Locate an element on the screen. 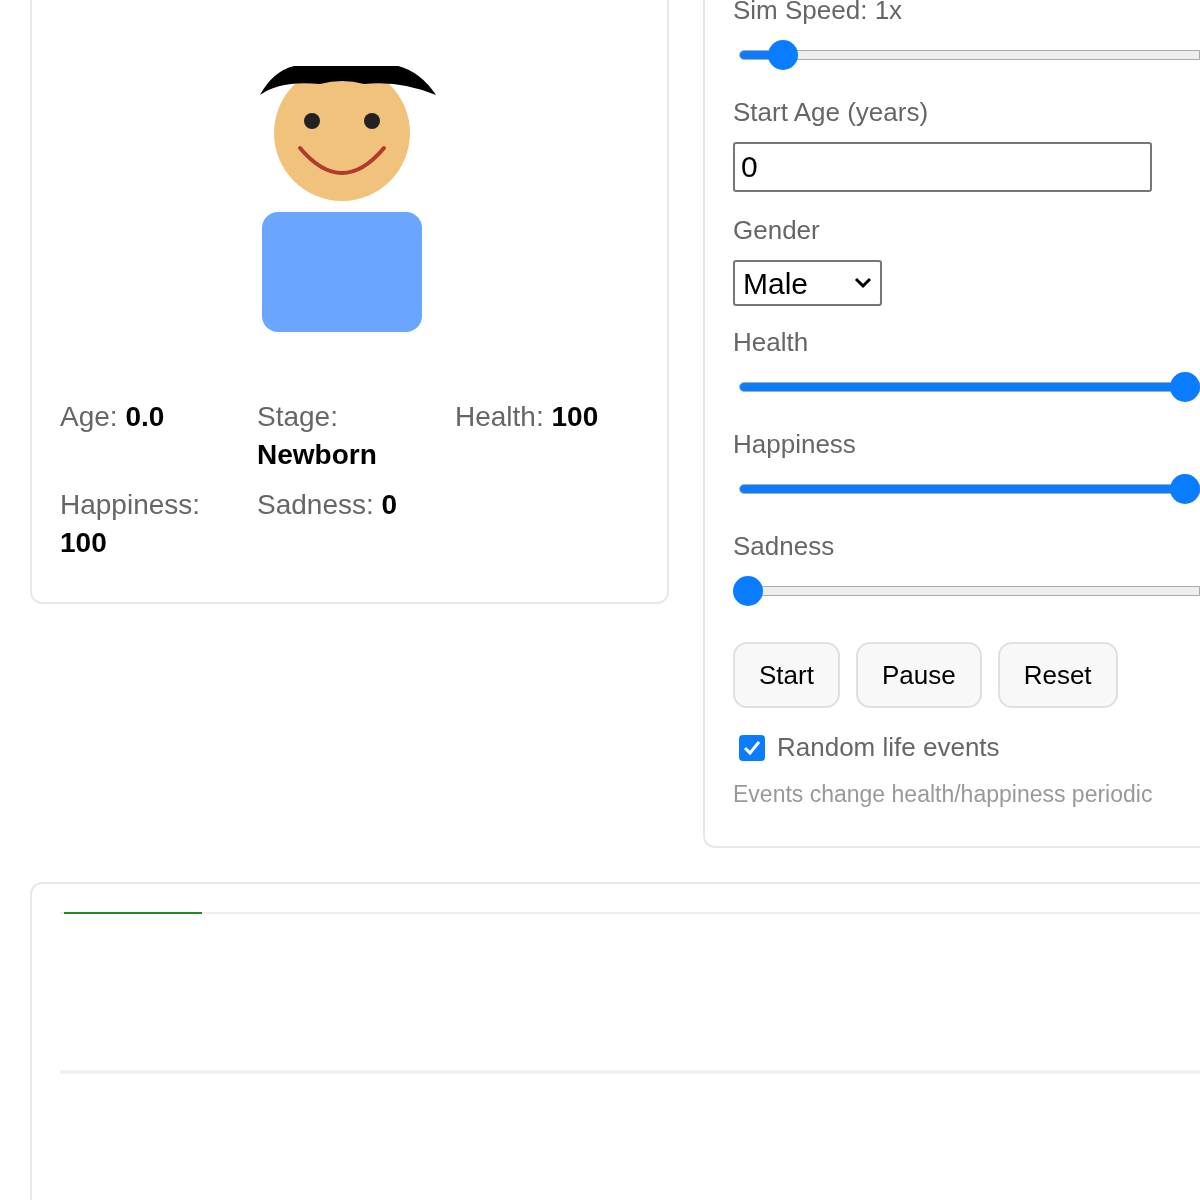 The width and height of the screenshot is (1200, 1200). field-label: Happiness is located at coordinates (795, 444).